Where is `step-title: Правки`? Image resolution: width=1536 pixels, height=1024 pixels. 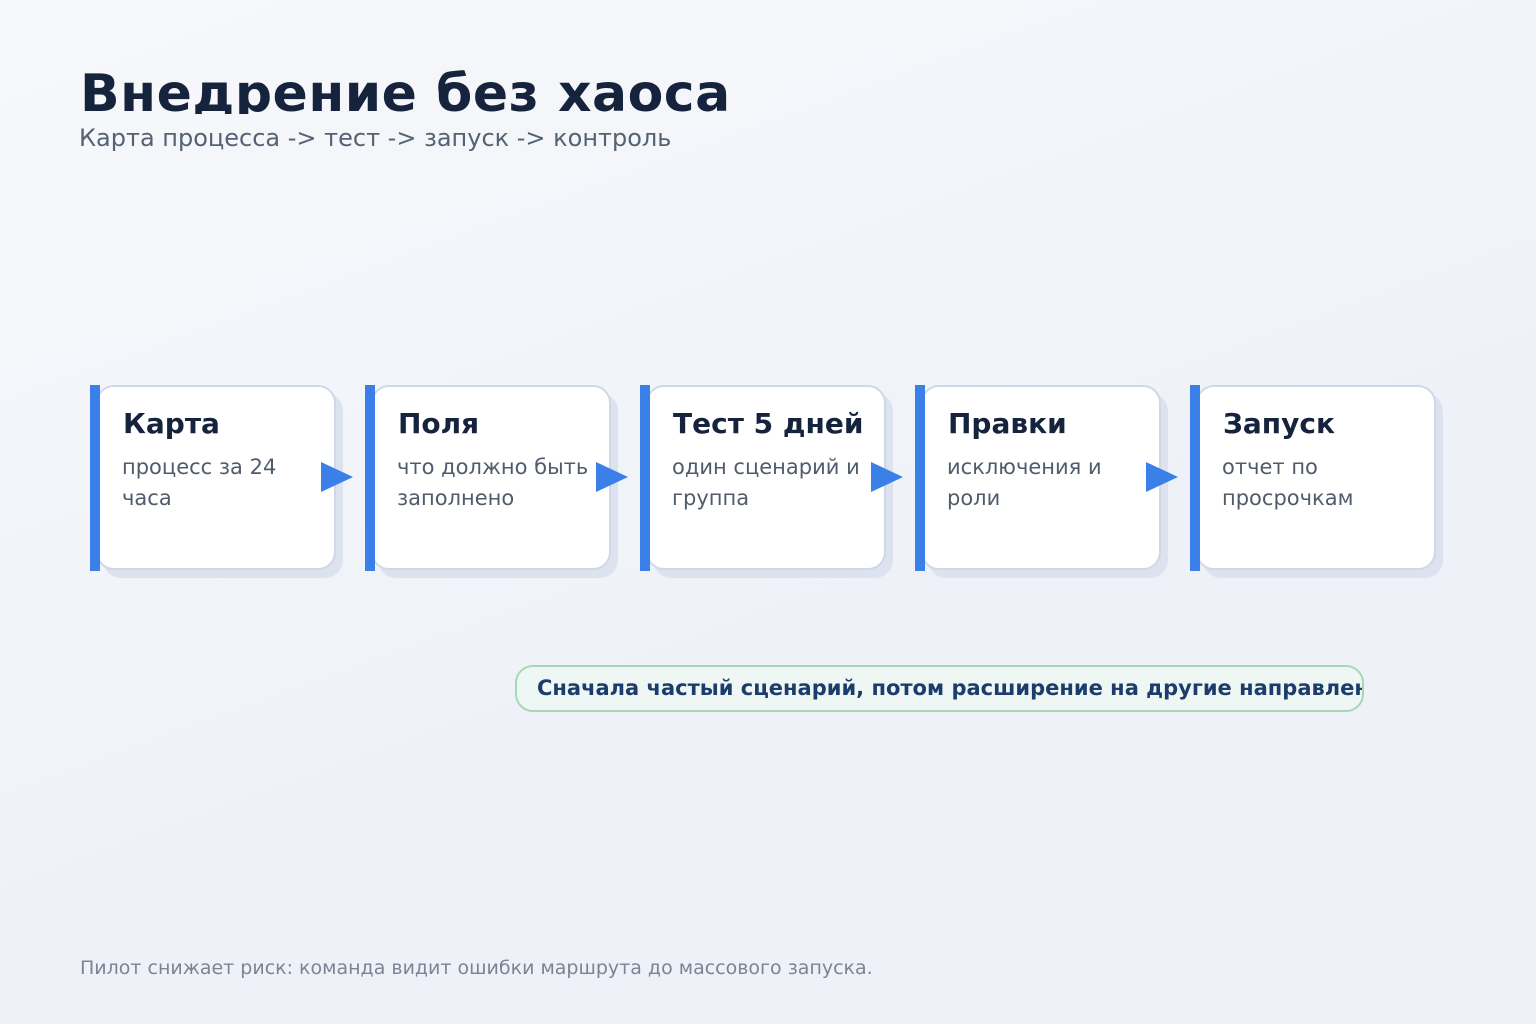
step-title: Правки is located at coordinates (1007, 423).